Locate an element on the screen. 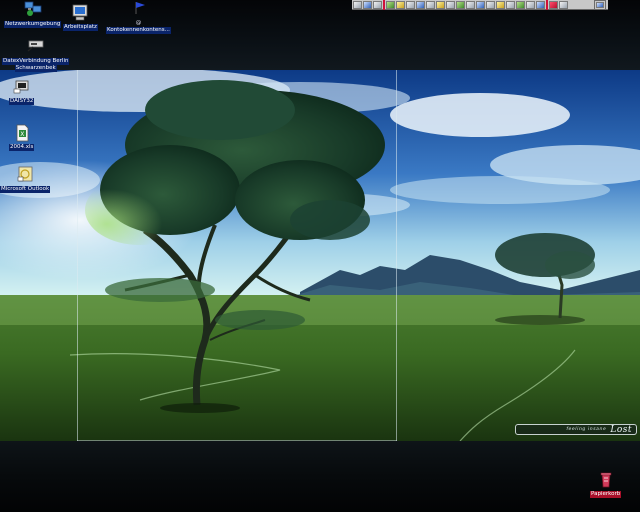 The width and height of the screenshot is (640, 512). desktop-icon-daisy32: DAISY32 is located at coordinates (22, 91).